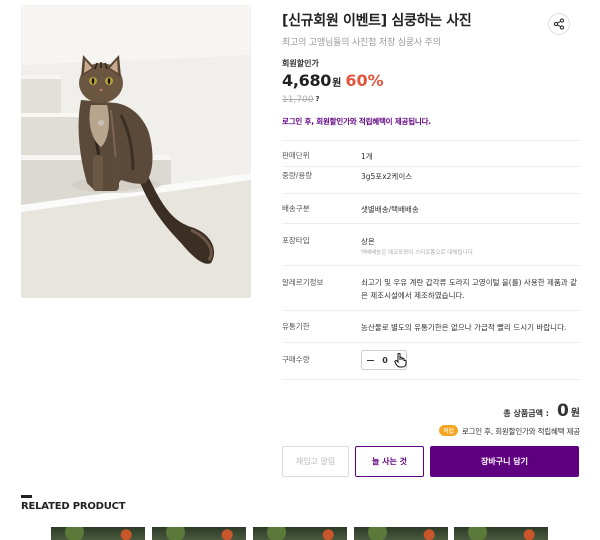 The height and width of the screenshot is (540, 600). I want to click on accrual-badge: 적립, so click(448, 430).